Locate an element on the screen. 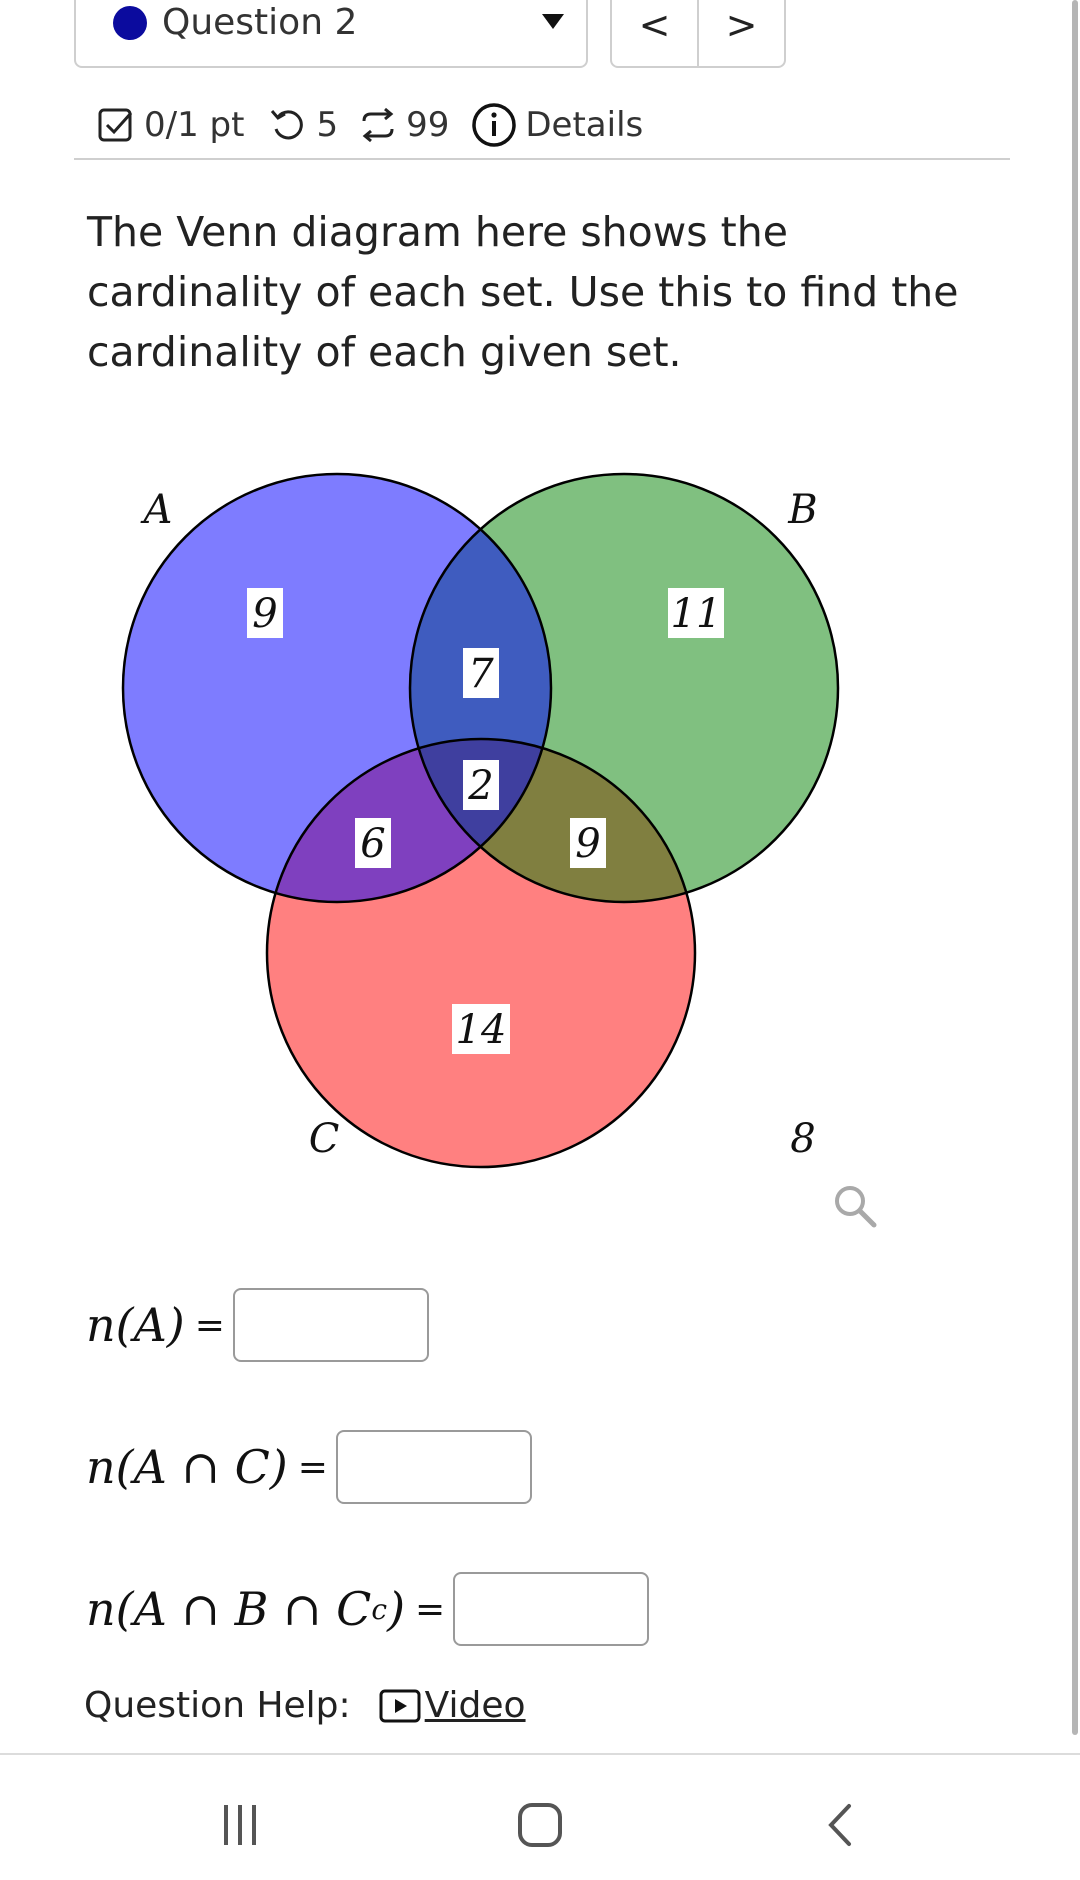 The width and height of the screenshot is (1080, 1880). equation-n-a: n(A) = is located at coordinates (257, 1325).